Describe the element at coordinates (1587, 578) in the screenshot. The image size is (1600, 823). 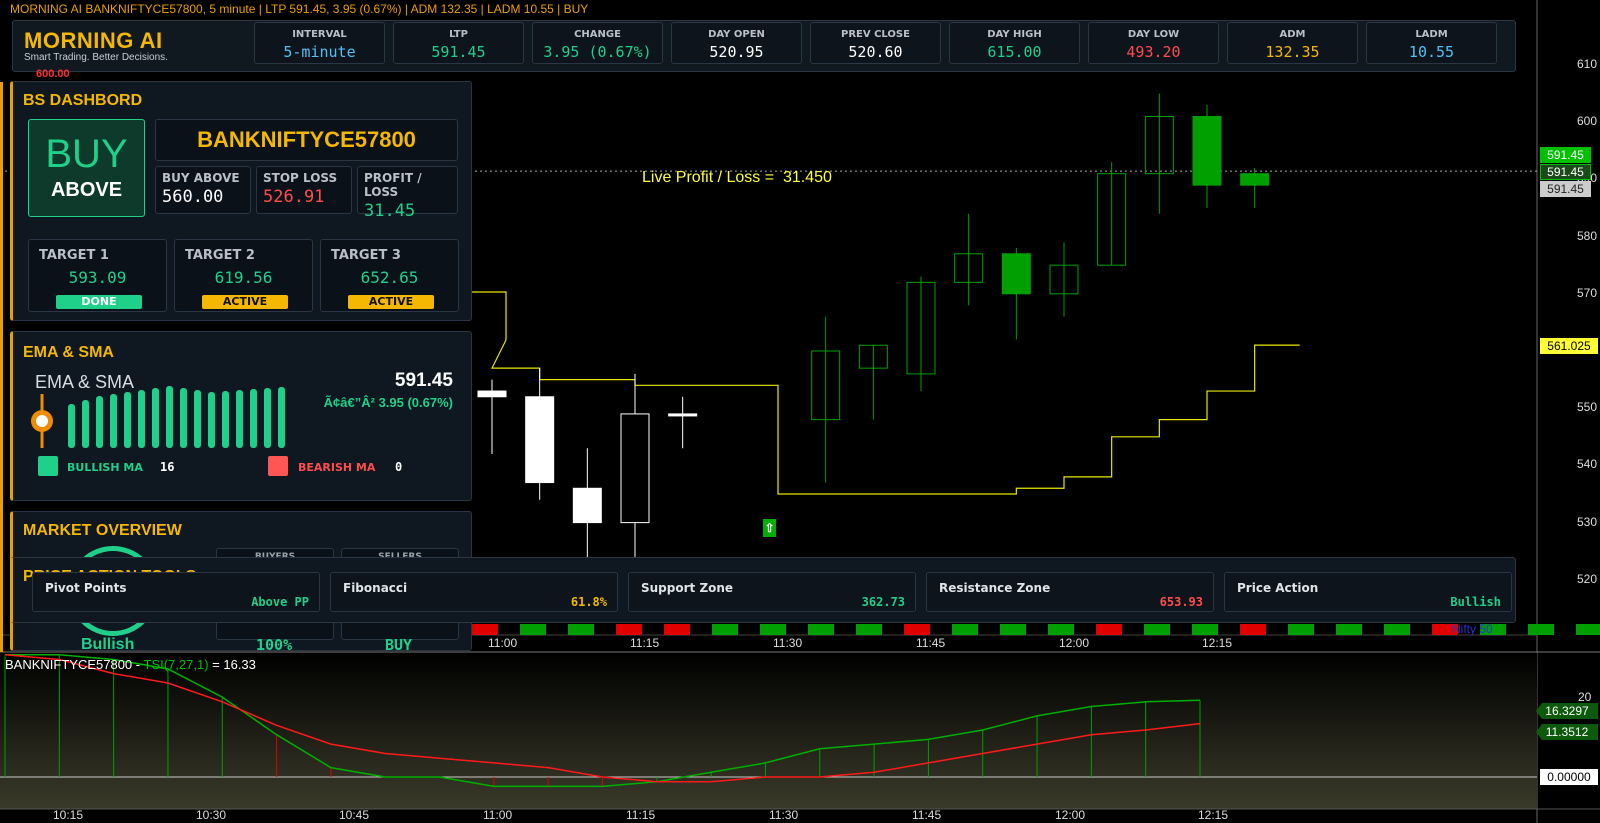
I see `price-axis-label: 520` at that location.